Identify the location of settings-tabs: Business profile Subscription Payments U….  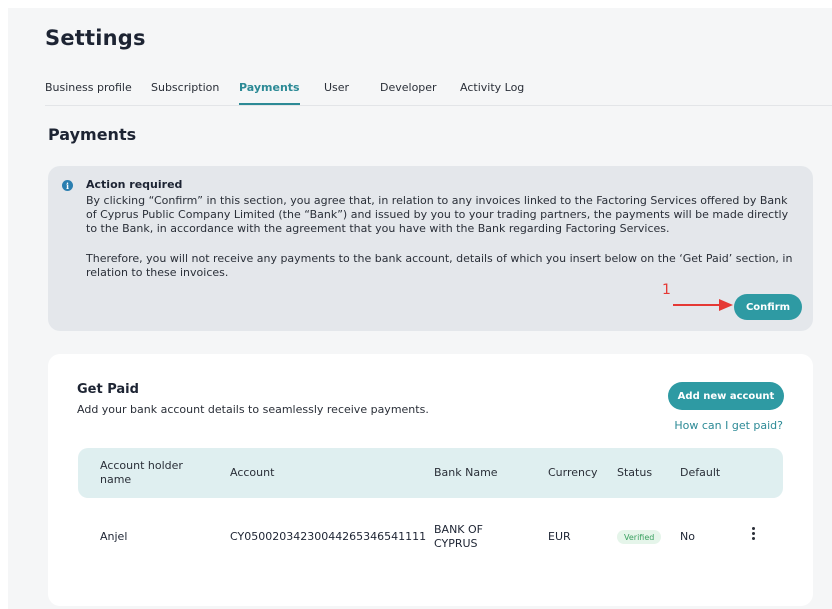
(438, 93).